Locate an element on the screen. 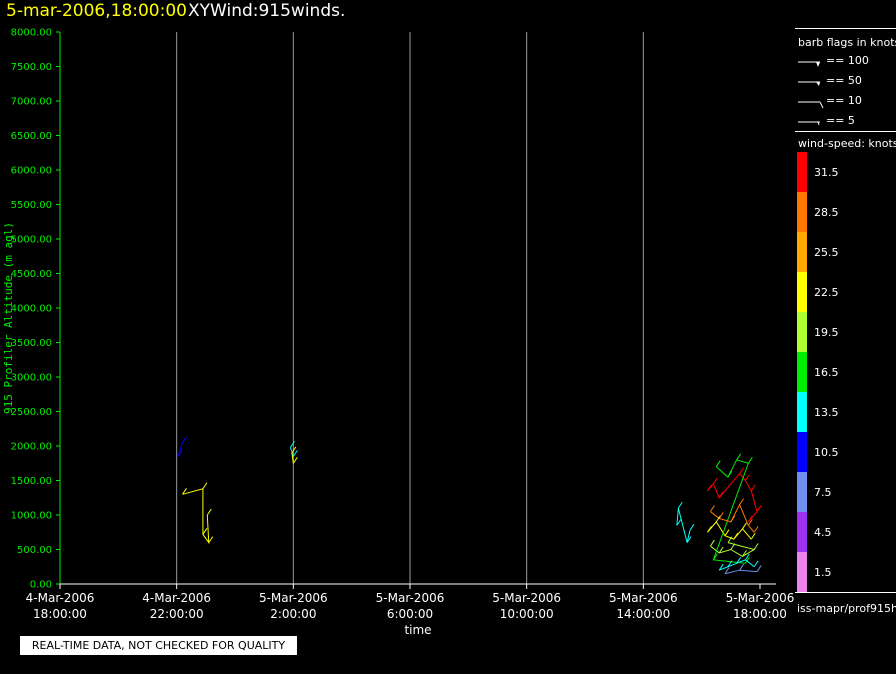 The height and width of the screenshot is (674, 896). speed-bin-label: 25.5 is located at coordinates (826, 252).